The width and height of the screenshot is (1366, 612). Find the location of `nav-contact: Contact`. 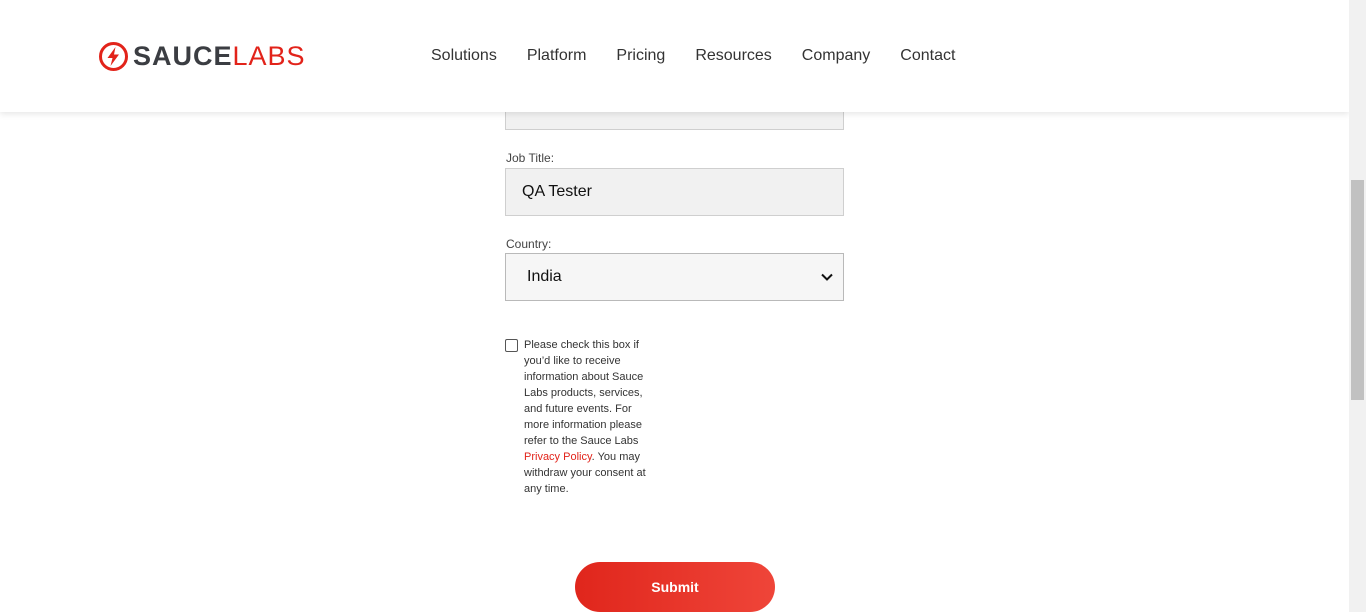

nav-contact: Contact is located at coordinates (927, 56).